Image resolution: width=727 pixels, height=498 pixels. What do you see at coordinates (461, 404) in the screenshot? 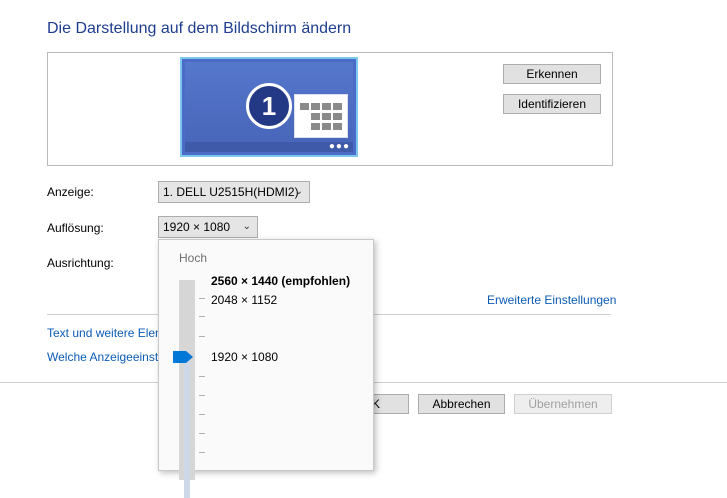
I see `cancel-button: Abbrechen` at bounding box center [461, 404].